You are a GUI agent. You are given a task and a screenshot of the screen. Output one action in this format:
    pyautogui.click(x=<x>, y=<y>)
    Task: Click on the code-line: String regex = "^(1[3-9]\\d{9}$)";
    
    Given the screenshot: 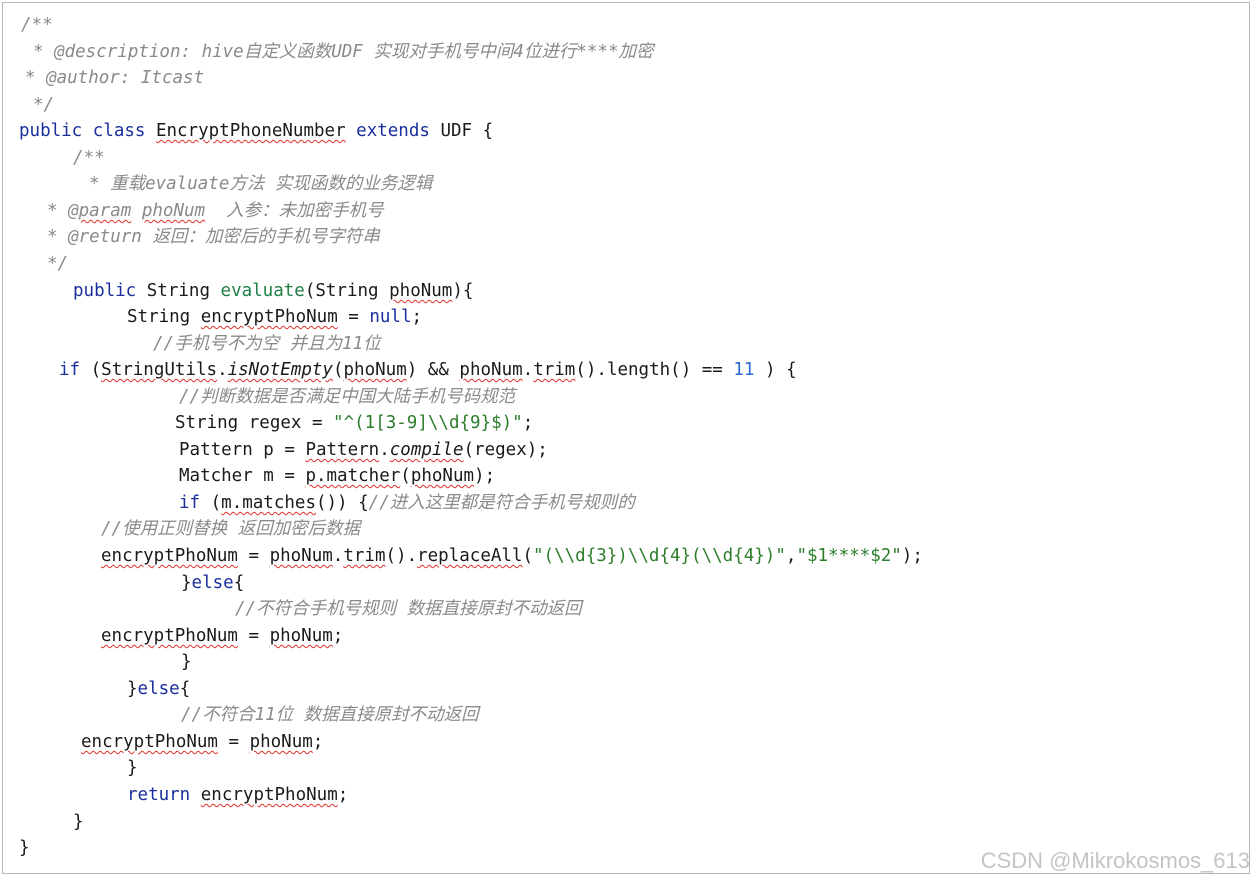 What is the action you would take?
    pyautogui.click(x=354, y=423)
    